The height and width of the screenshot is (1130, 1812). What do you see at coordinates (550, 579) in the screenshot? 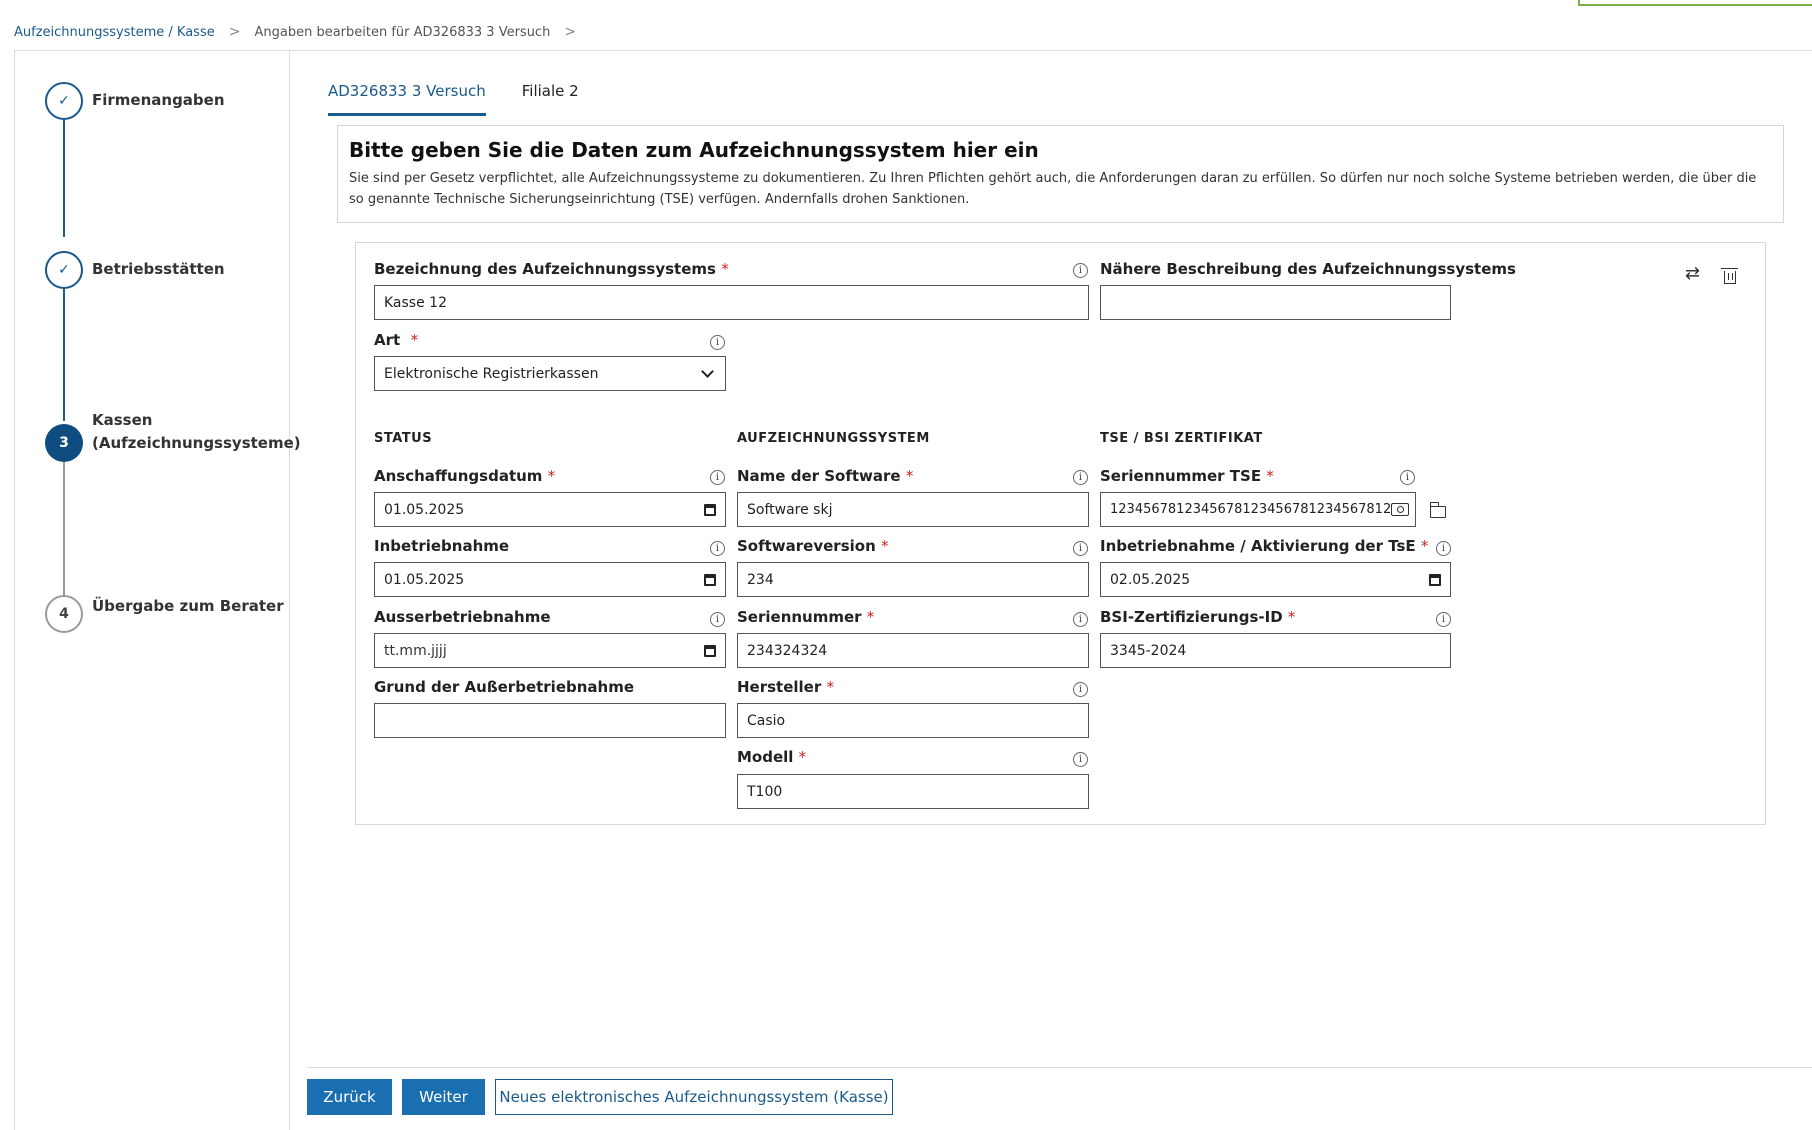
I see `inbetriebnahme-input: 01.05.2025` at bounding box center [550, 579].